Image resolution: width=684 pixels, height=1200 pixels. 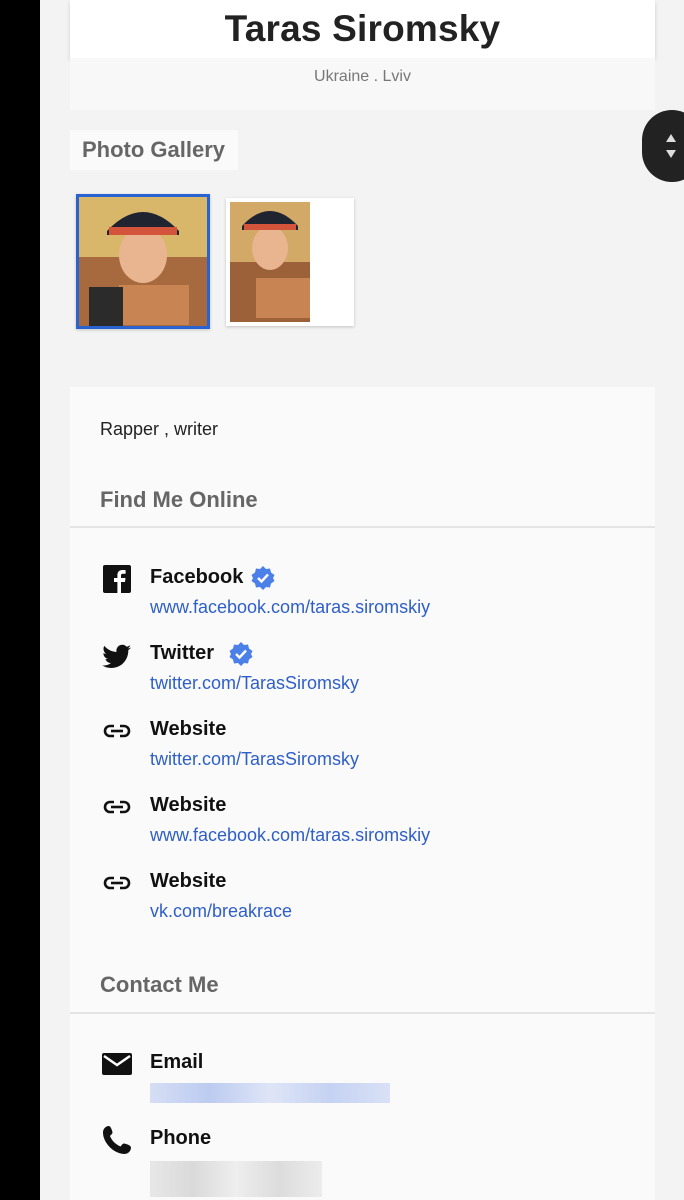 What do you see at coordinates (182, 653) in the screenshot?
I see `online-item-label: Twitter` at bounding box center [182, 653].